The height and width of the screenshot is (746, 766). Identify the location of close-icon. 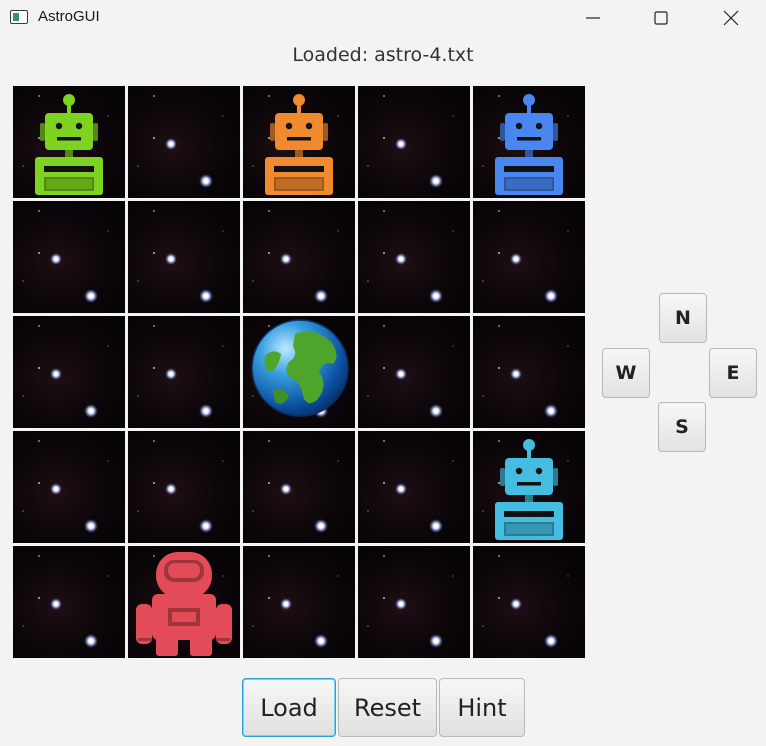
(731, 18).